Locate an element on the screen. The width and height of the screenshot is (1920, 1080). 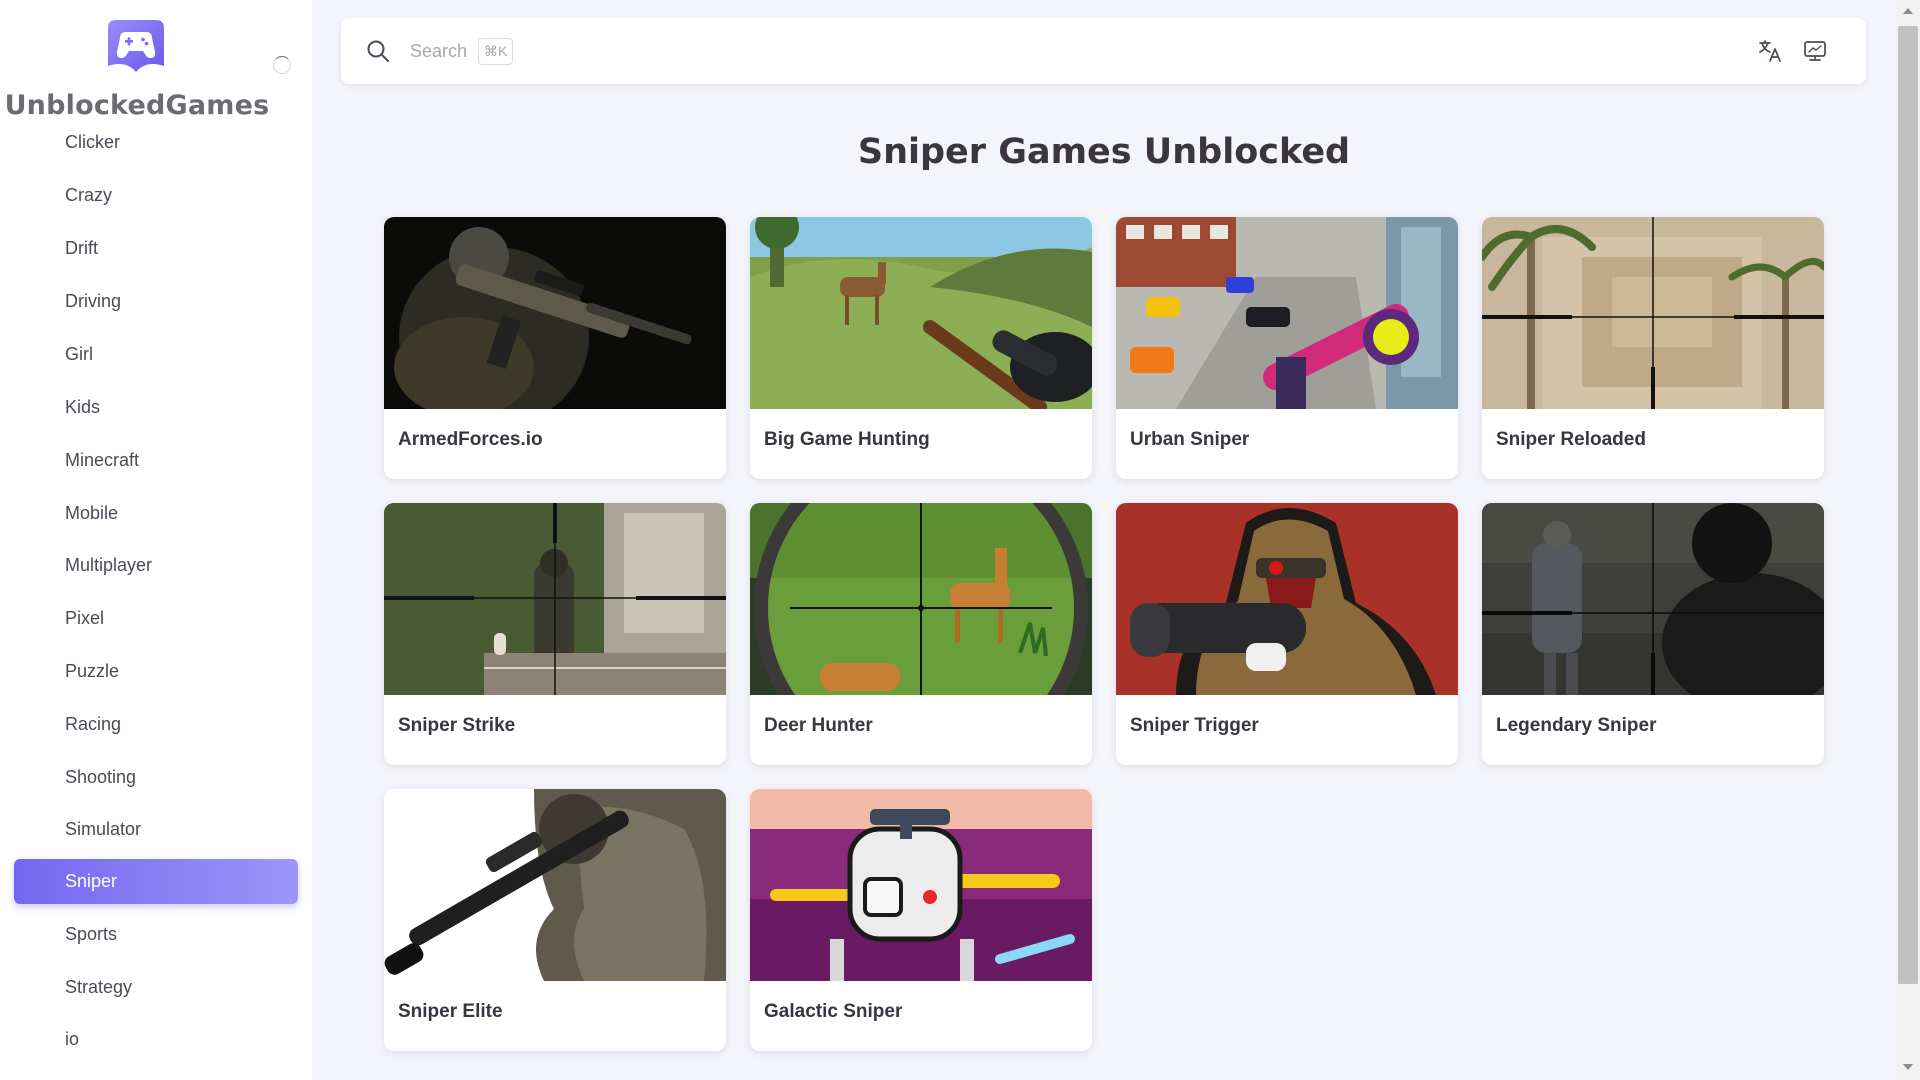
game-card-sniper-elite: Sniper Elite is located at coordinates (555, 920).